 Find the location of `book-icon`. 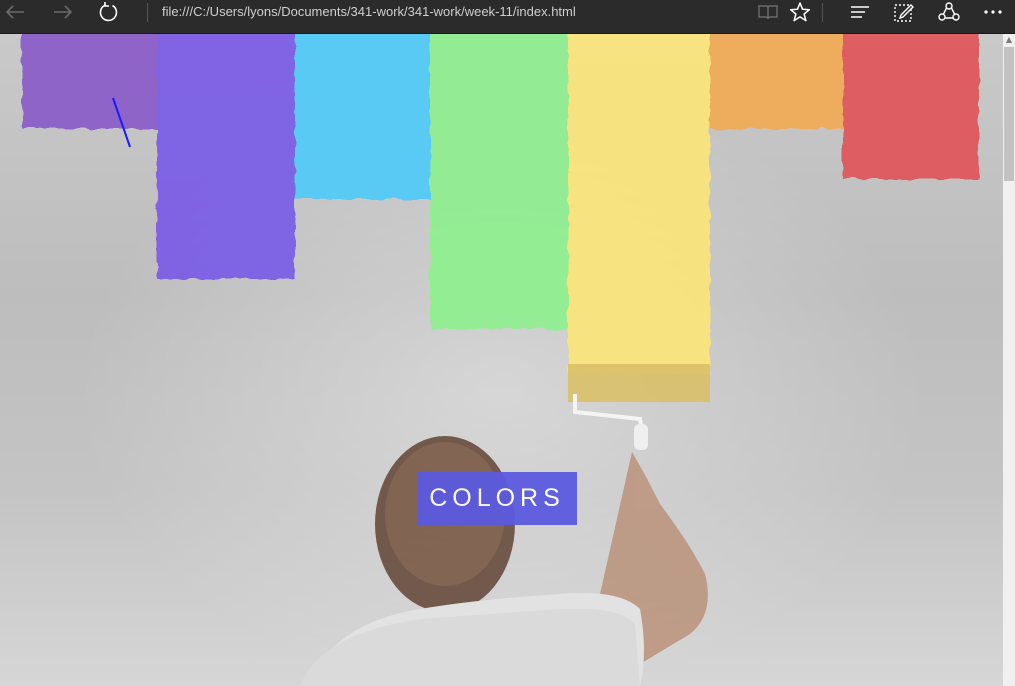

book-icon is located at coordinates (768, 12).